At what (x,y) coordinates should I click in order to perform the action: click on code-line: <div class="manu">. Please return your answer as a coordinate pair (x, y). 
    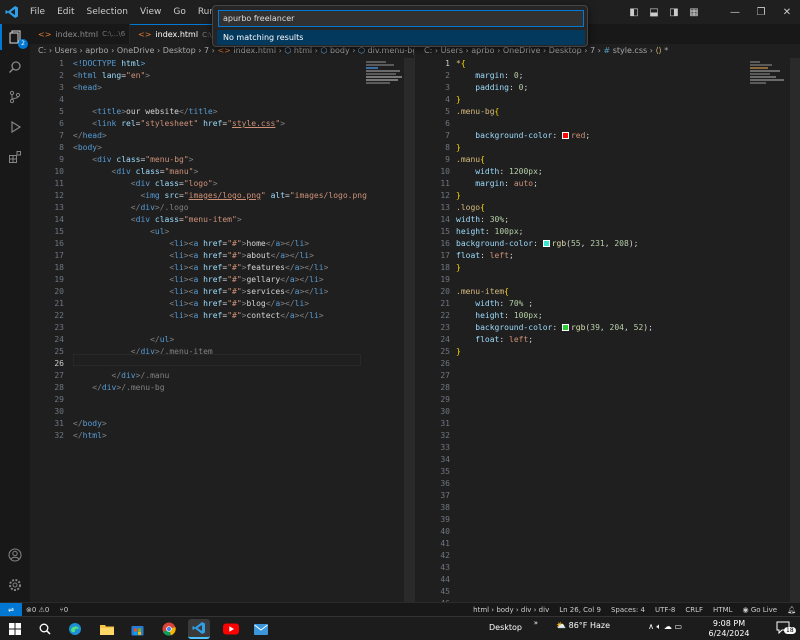
    Looking at the image, I should click on (220, 172).